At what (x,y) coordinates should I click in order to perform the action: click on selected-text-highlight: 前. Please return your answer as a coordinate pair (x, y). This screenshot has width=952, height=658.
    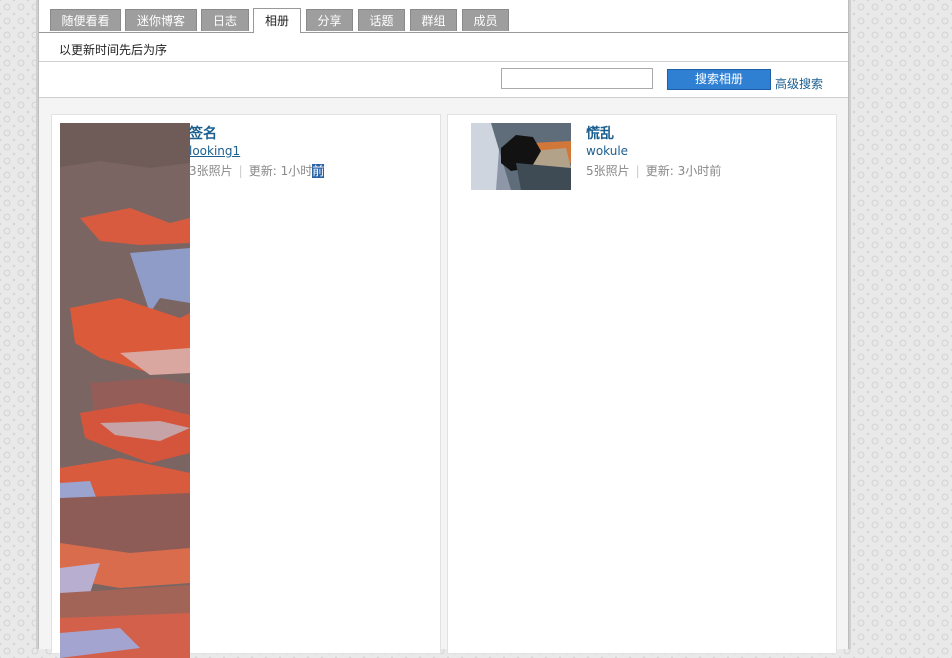
    Looking at the image, I should click on (318, 171).